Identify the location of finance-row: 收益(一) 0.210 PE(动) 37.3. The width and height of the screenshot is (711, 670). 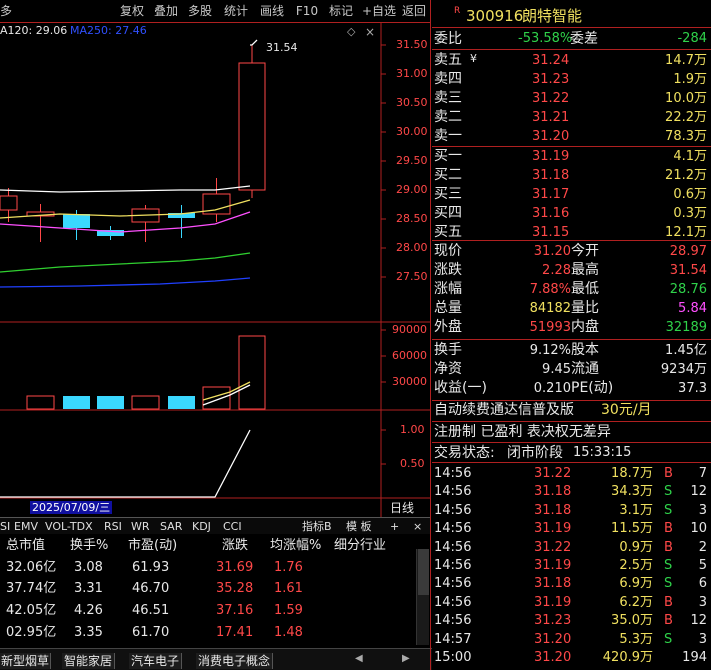
(571, 389).